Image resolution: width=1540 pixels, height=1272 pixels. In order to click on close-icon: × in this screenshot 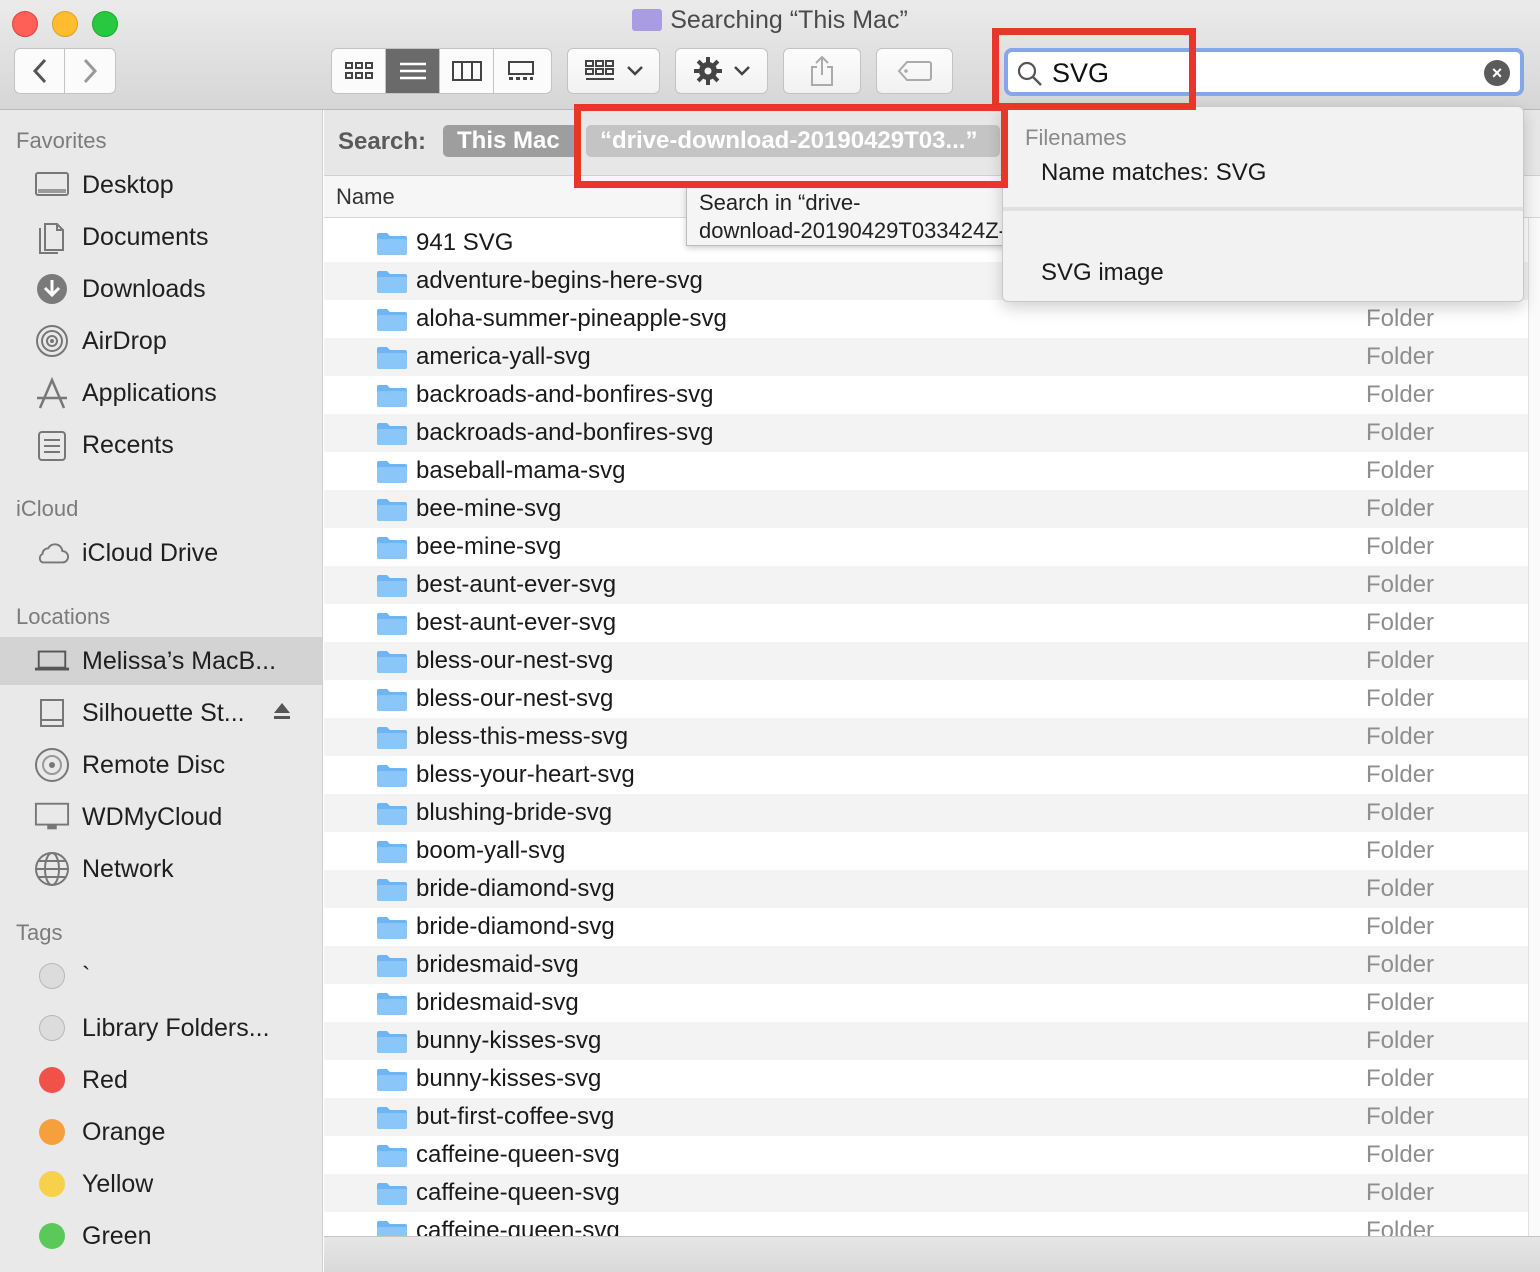, I will do `click(1497, 73)`.